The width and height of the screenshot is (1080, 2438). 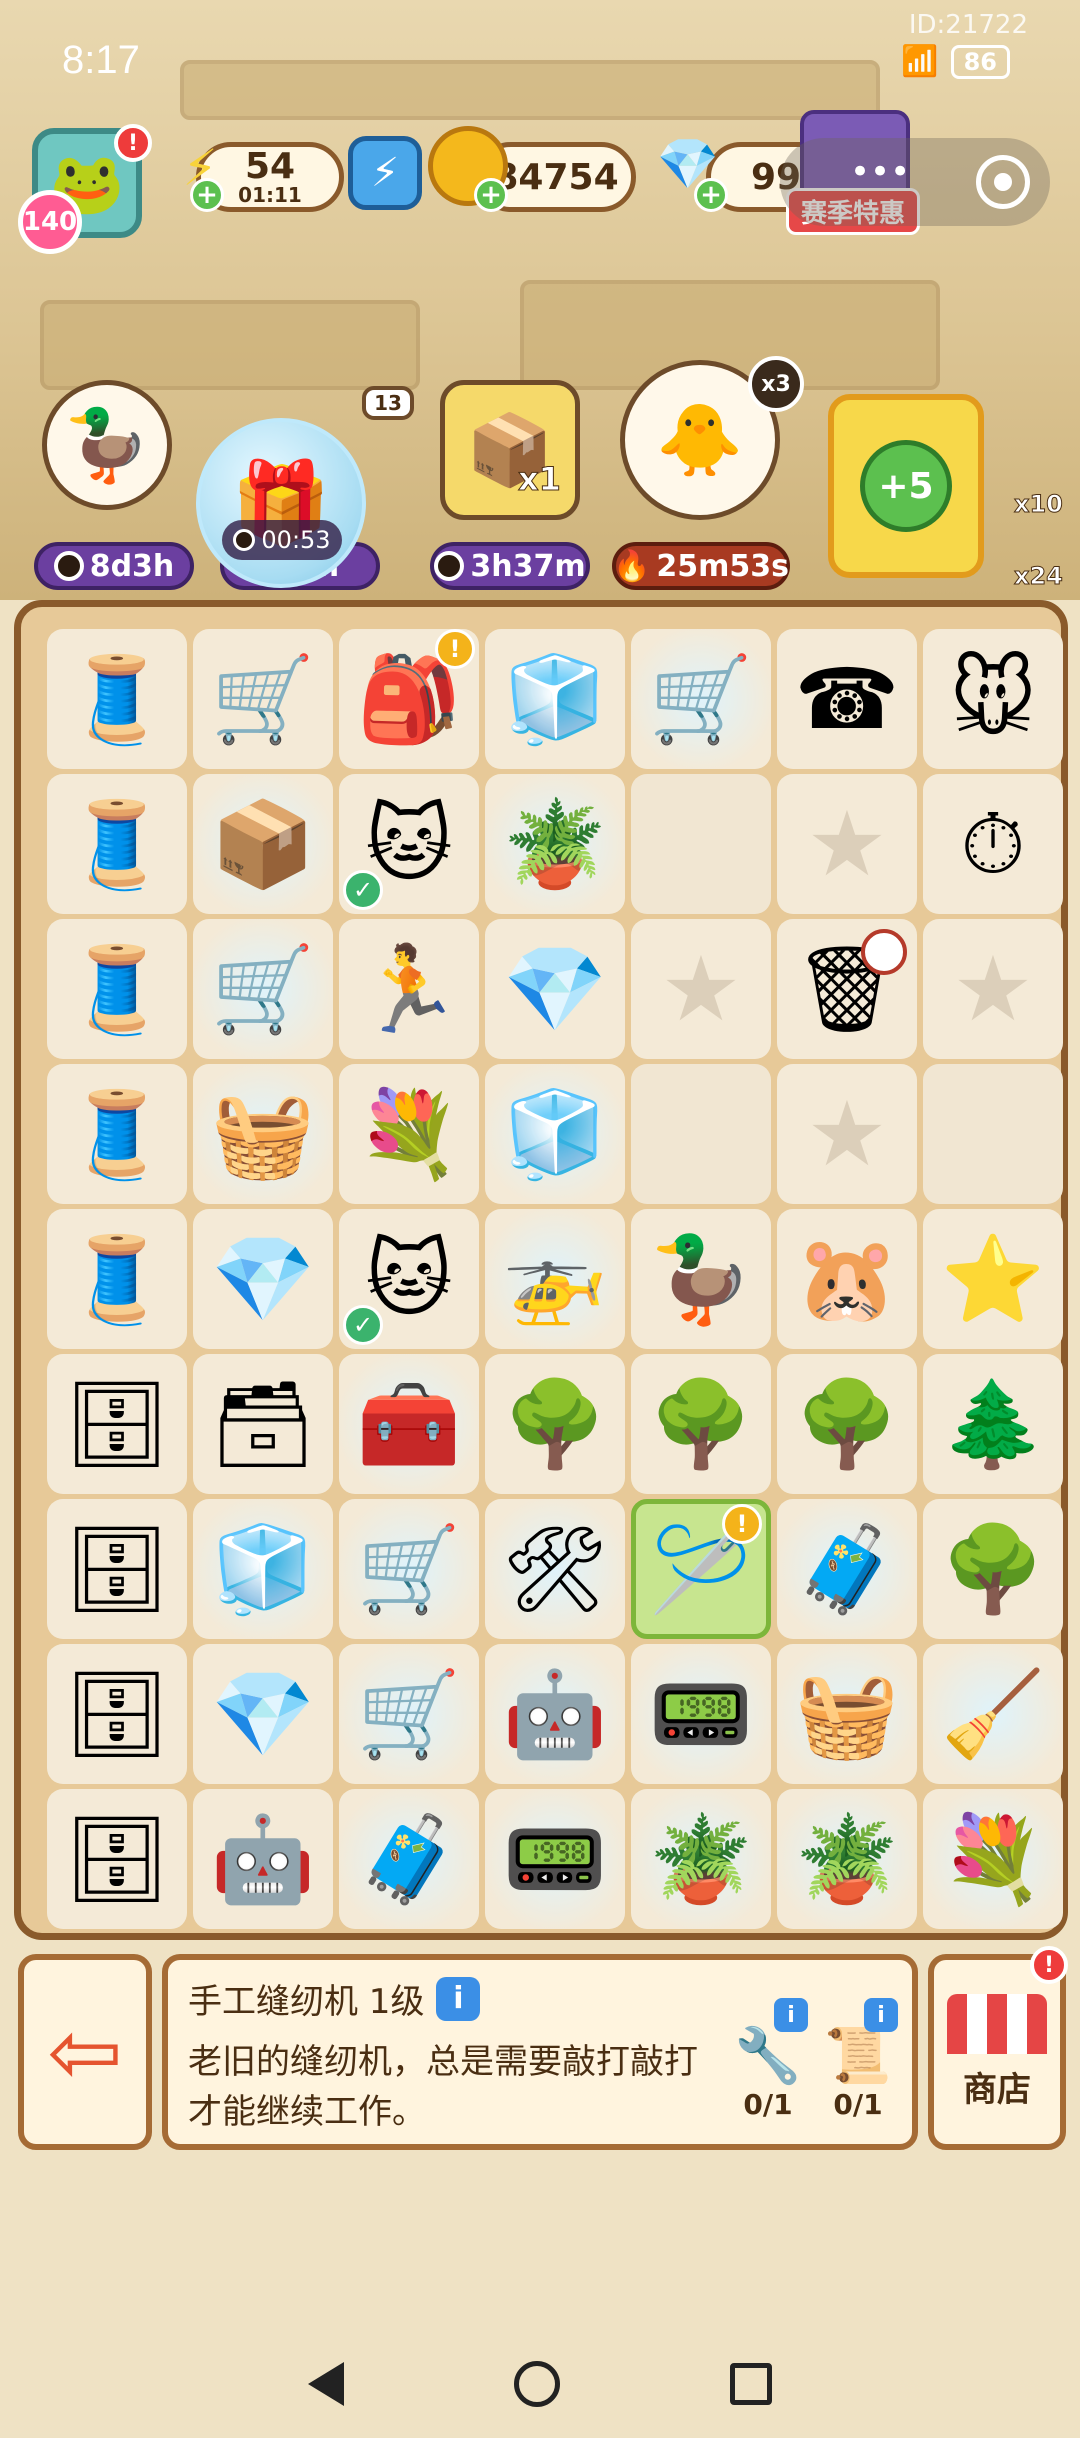 What do you see at coordinates (263, 1424) in the screenshot?
I see `board-cell-small-cabinet: 🗃` at bounding box center [263, 1424].